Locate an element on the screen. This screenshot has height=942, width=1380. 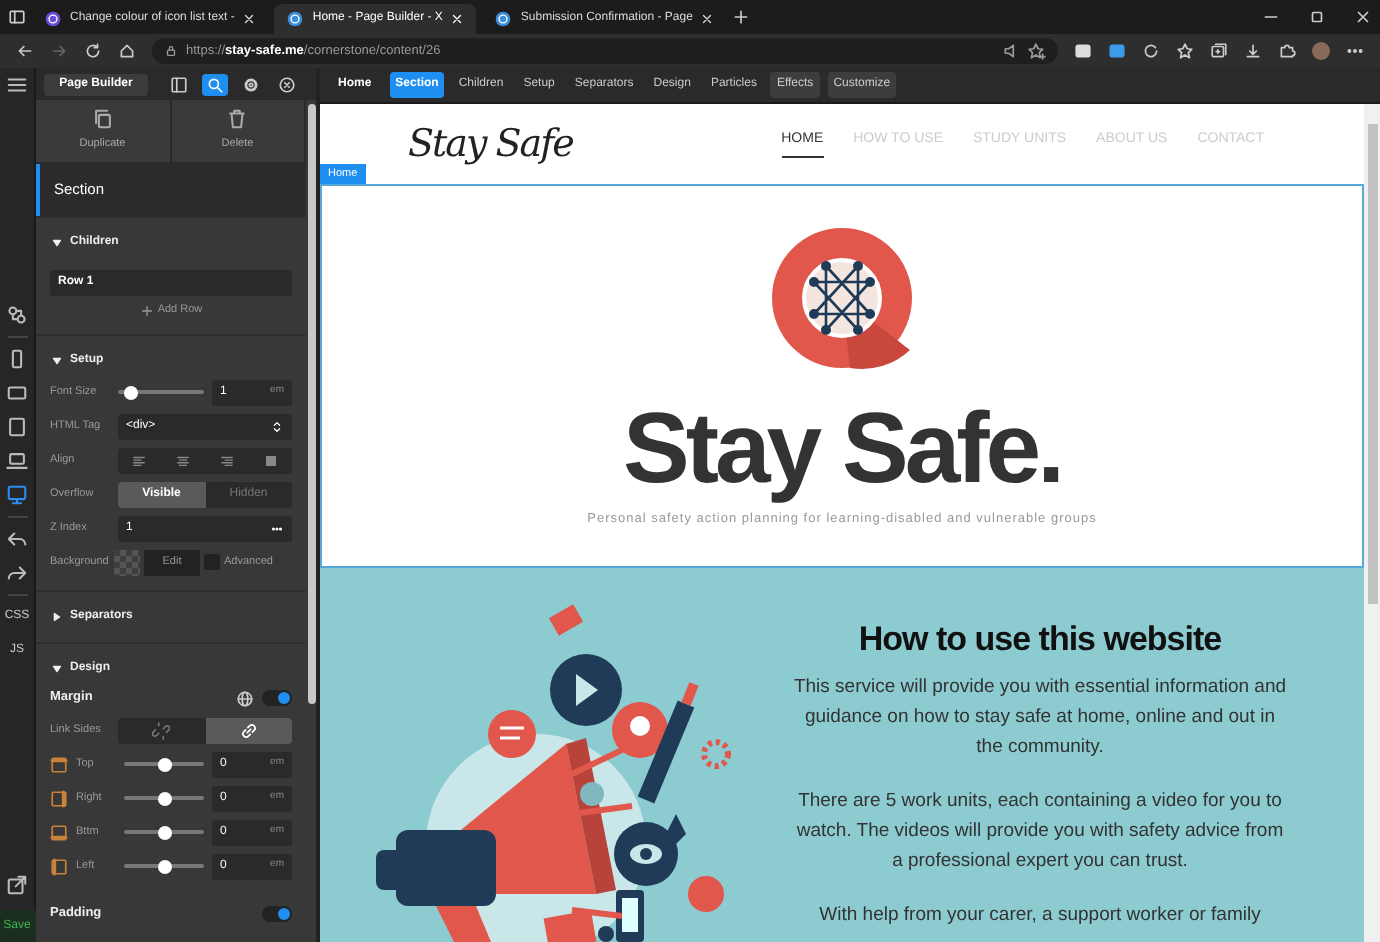
external-link-icon is located at coordinates (17, 885).